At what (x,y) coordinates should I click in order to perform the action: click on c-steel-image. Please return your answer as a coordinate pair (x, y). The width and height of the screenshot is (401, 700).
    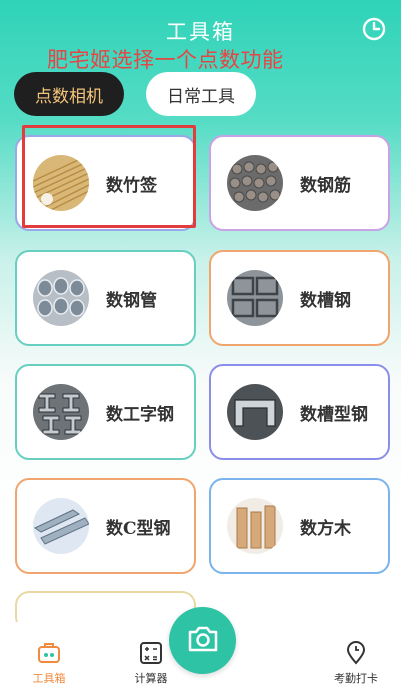
    Looking at the image, I should click on (61, 526).